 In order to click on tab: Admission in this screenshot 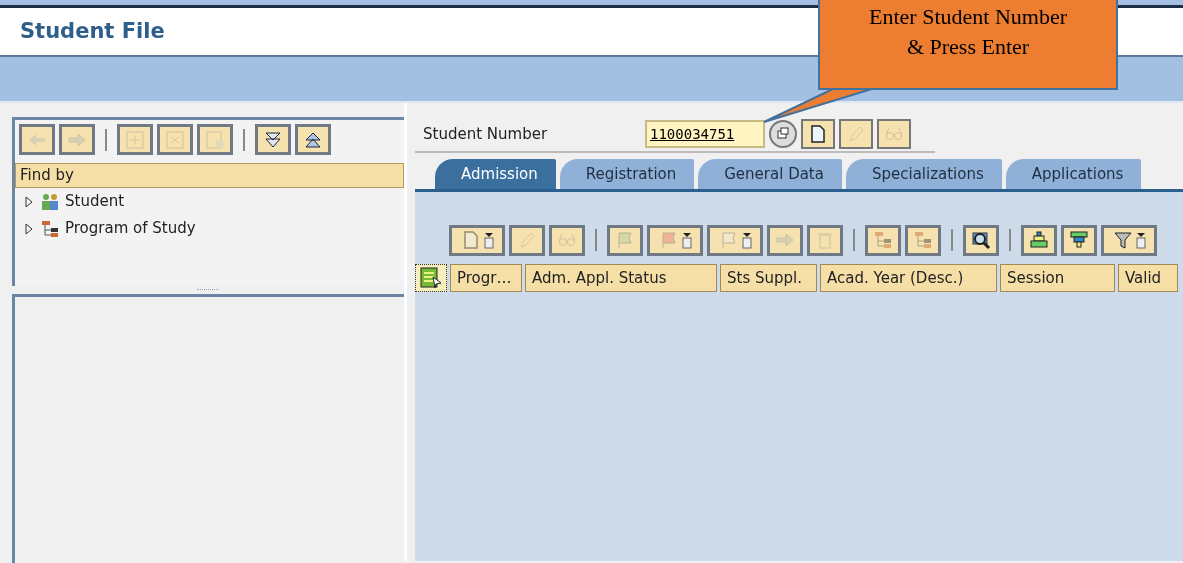, I will do `click(495, 174)`.